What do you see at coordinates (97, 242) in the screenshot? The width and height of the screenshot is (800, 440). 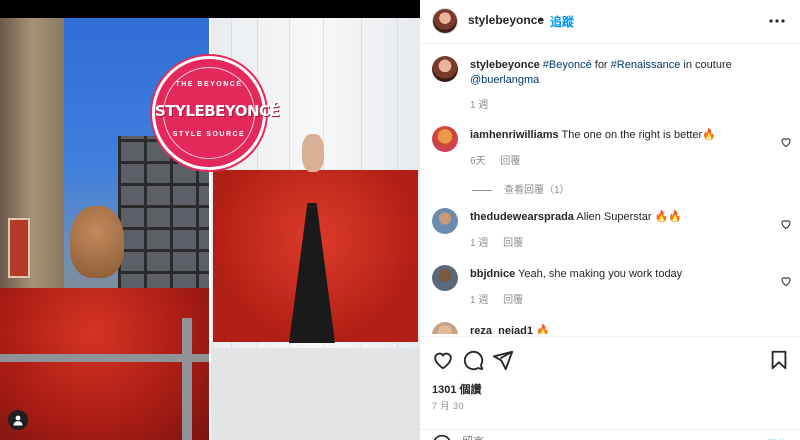 I see `model-head-left` at bounding box center [97, 242].